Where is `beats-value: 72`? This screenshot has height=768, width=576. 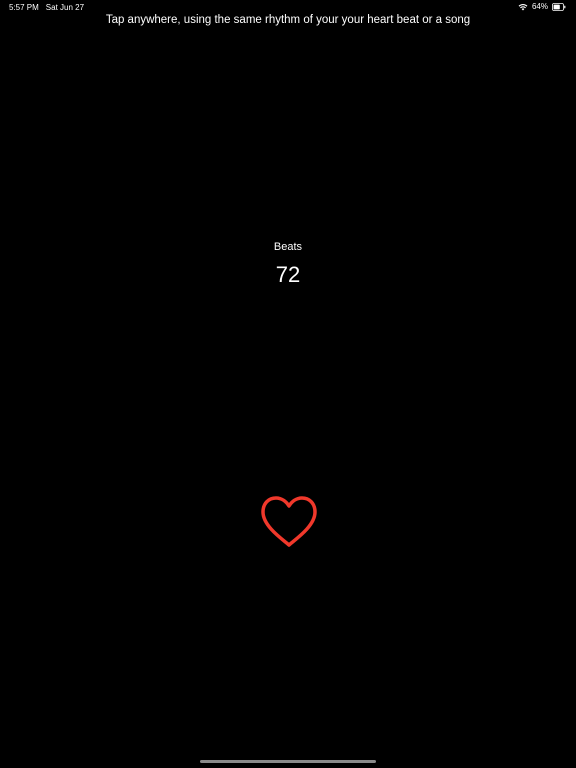
beats-value: 72 is located at coordinates (288, 274).